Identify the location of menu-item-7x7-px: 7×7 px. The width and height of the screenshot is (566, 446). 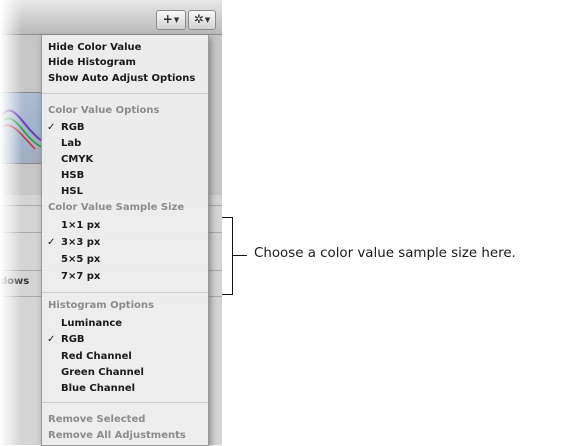
(125, 277).